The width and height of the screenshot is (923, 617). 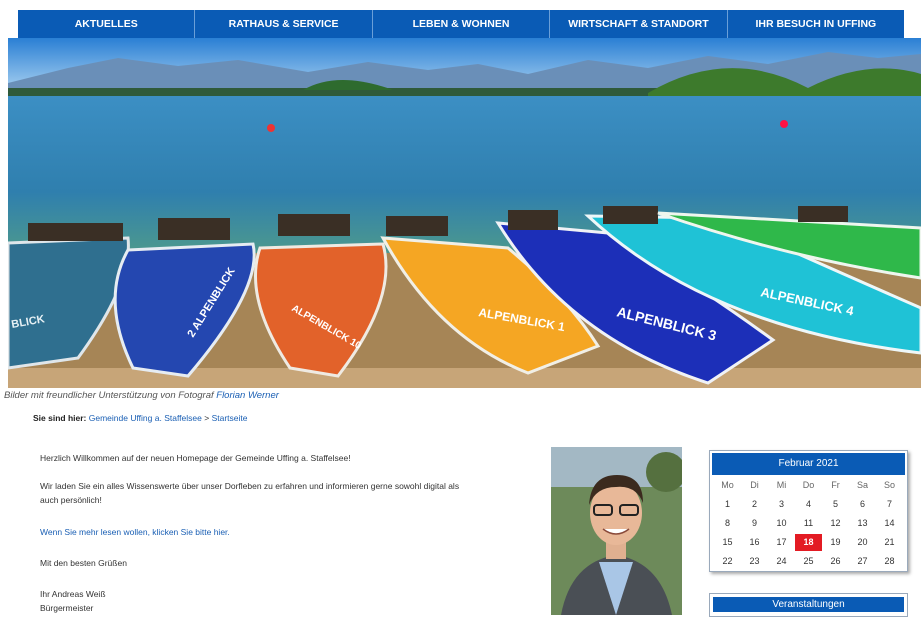 What do you see at coordinates (67, 608) in the screenshot?
I see `signature-role: Bürgermeister` at bounding box center [67, 608].